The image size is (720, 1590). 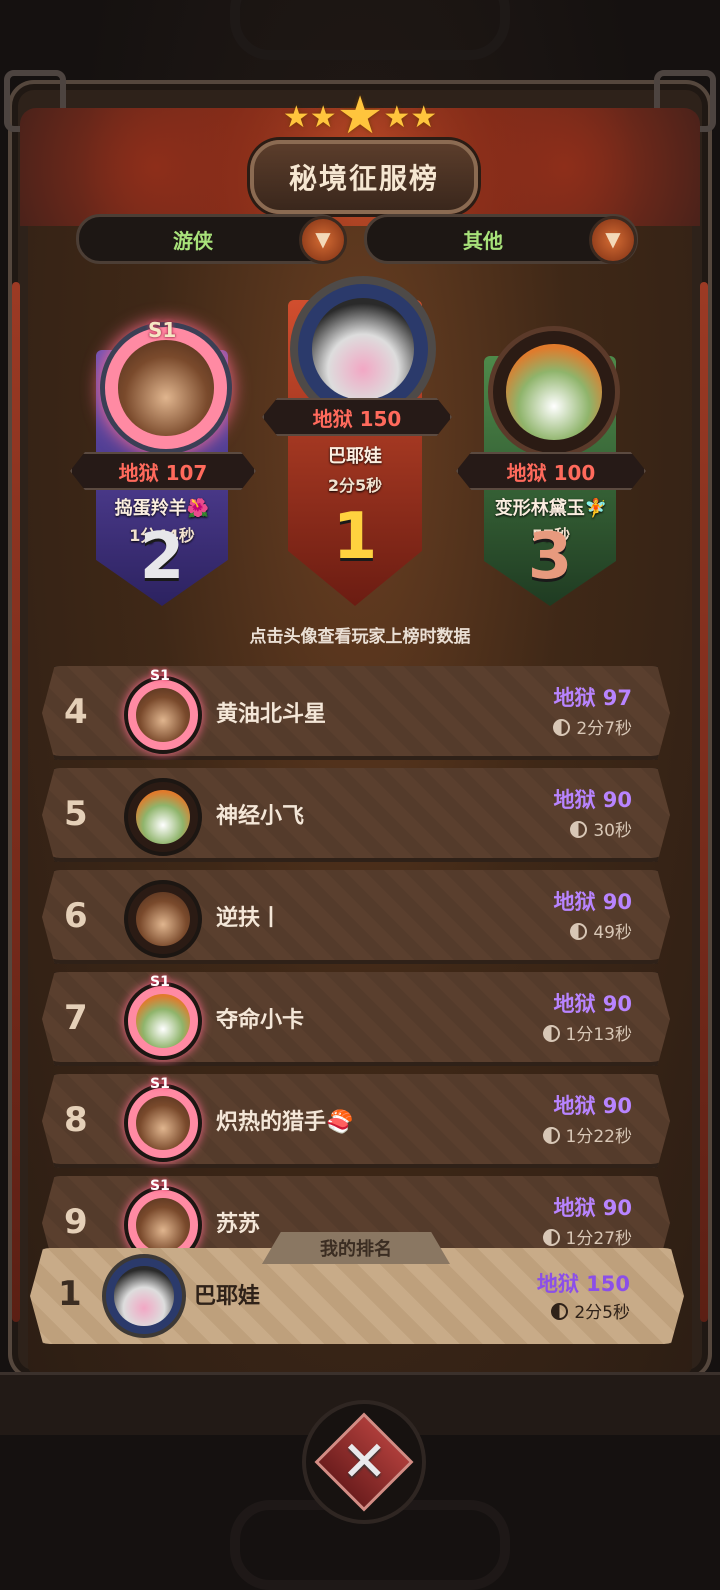 What do you see at coordinates (592, 698) in the screenshot?
I see `player-score: 地狱 97` at bounding box center [592, 698].